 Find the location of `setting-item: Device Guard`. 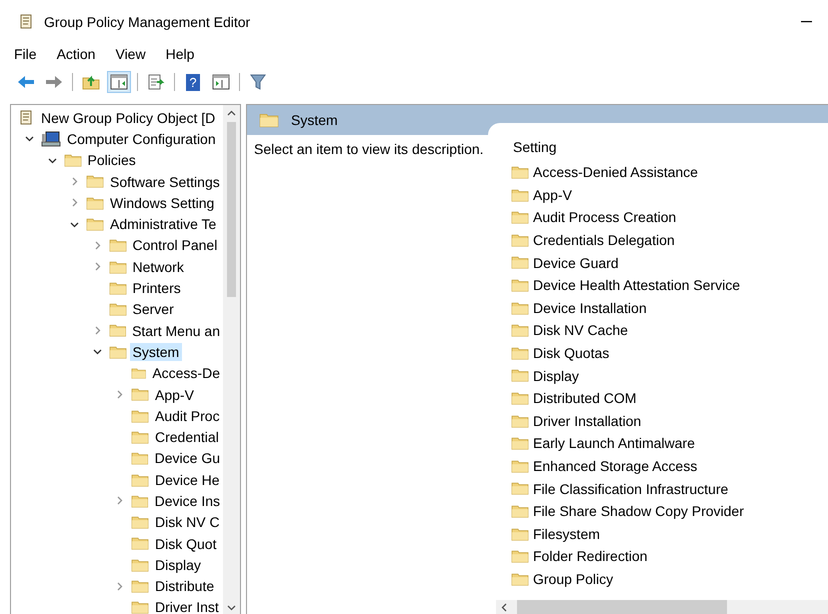

setting-item: Device Guard is located at coordinates (576, 262).